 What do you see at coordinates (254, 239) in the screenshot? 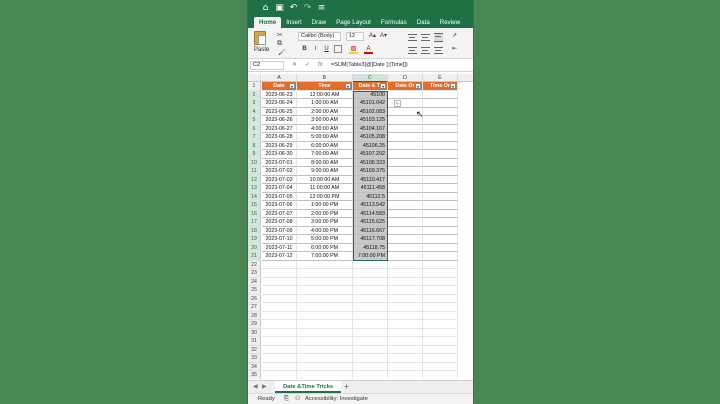
I see `row-header: 19` at bounding box center [254, 239].